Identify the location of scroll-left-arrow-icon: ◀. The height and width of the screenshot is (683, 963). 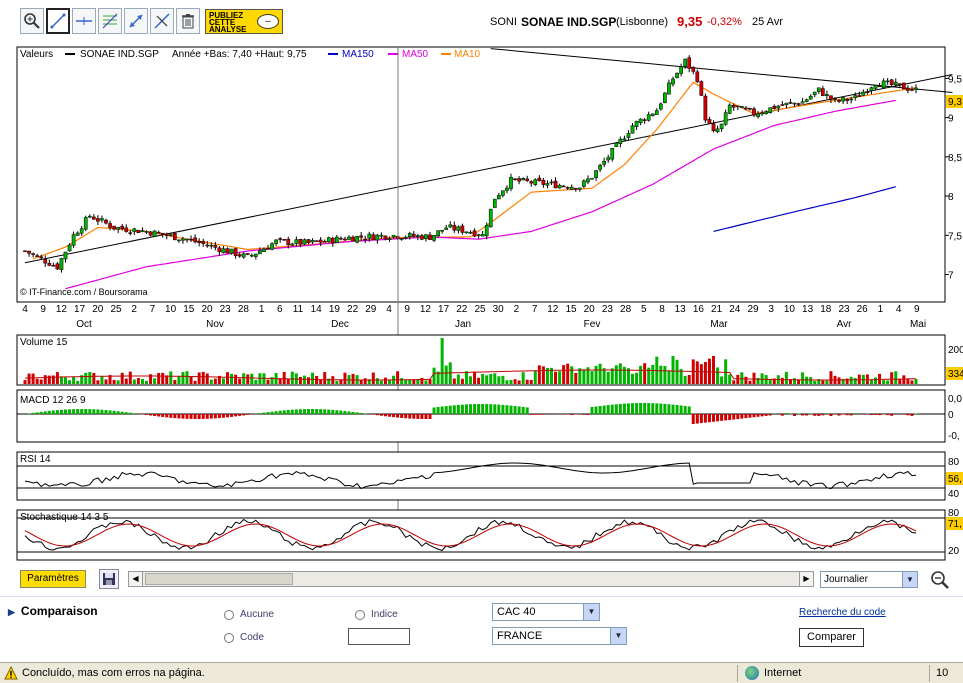
(136, 579).